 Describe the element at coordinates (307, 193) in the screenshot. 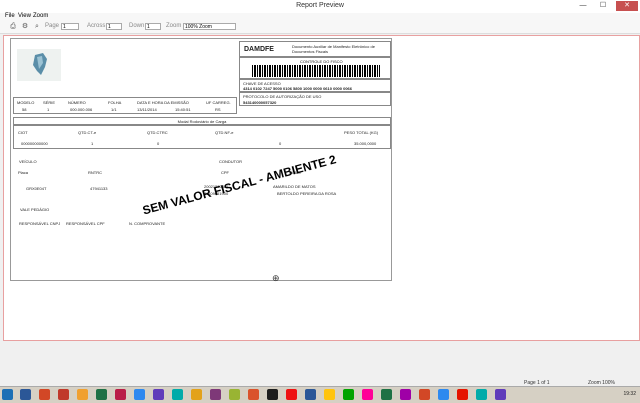

I see `nome-value: BERTOLDO PEREIRA DA ROSA` at that location.